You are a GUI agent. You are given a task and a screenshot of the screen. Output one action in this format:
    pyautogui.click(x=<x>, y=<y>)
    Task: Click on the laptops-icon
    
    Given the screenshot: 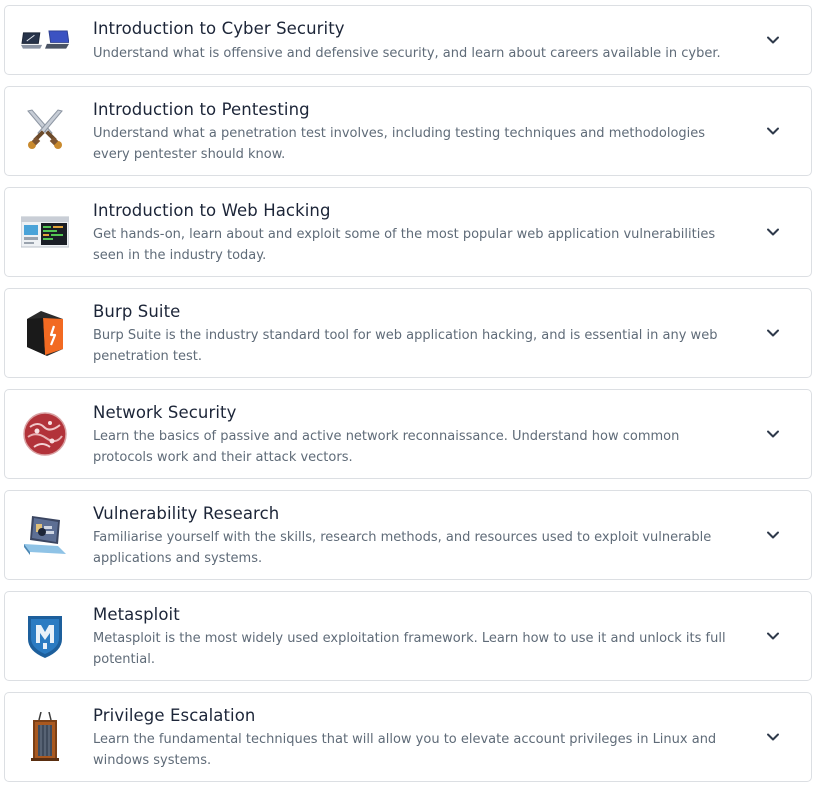 What is the action you would take?
    pyautogui.click(x=45, y=41)
    